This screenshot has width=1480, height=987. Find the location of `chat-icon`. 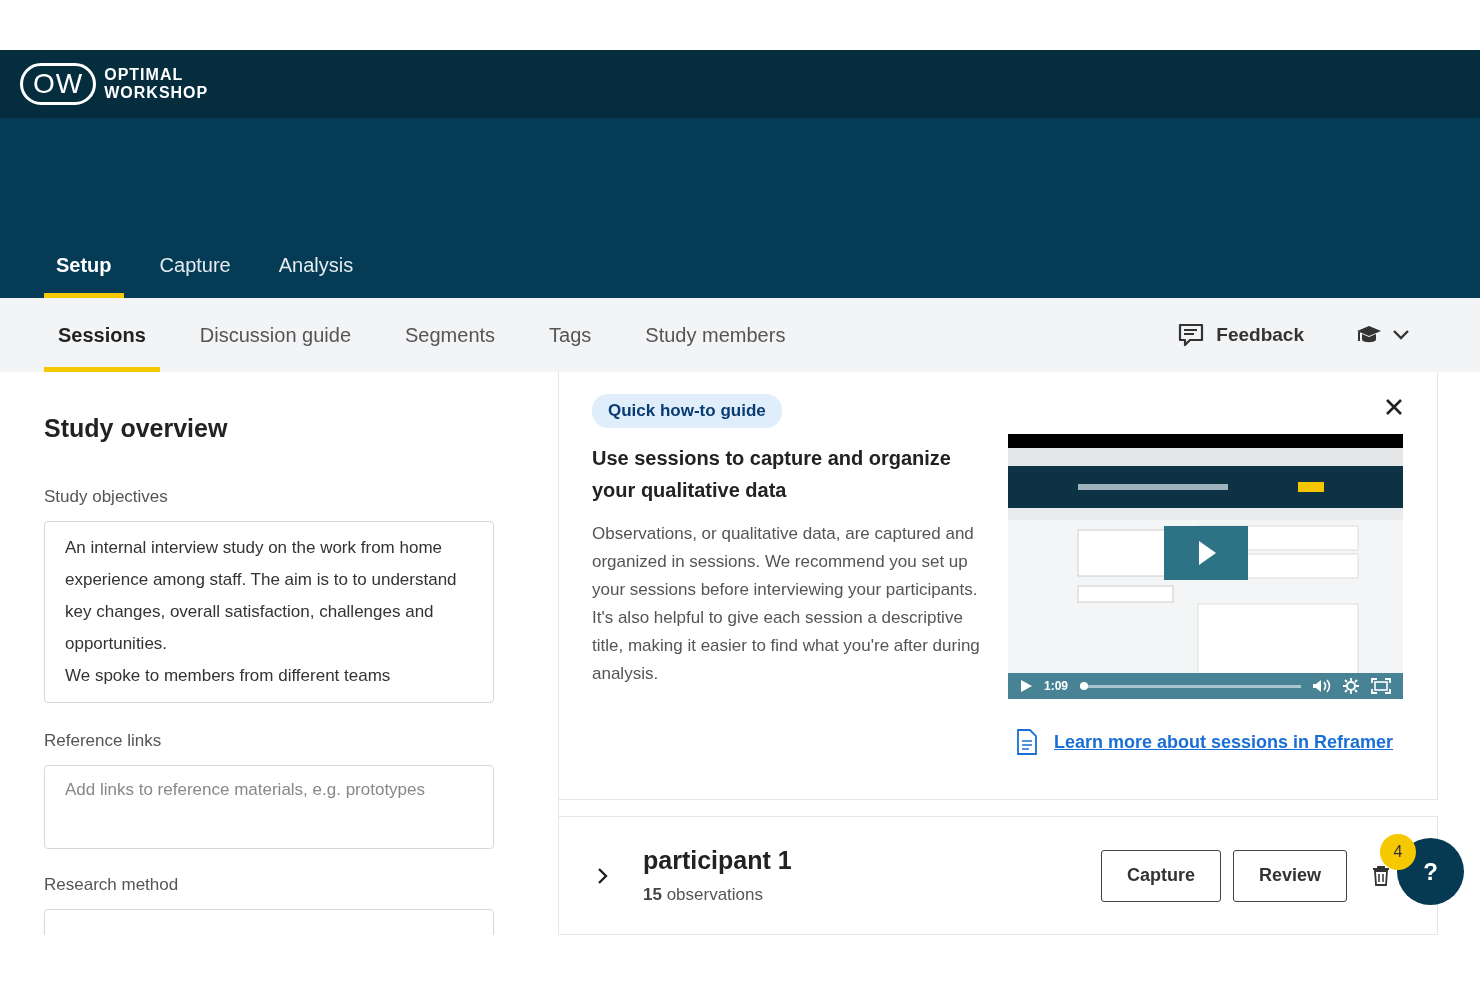

chat-icon is located at coordinates (1191, 335).